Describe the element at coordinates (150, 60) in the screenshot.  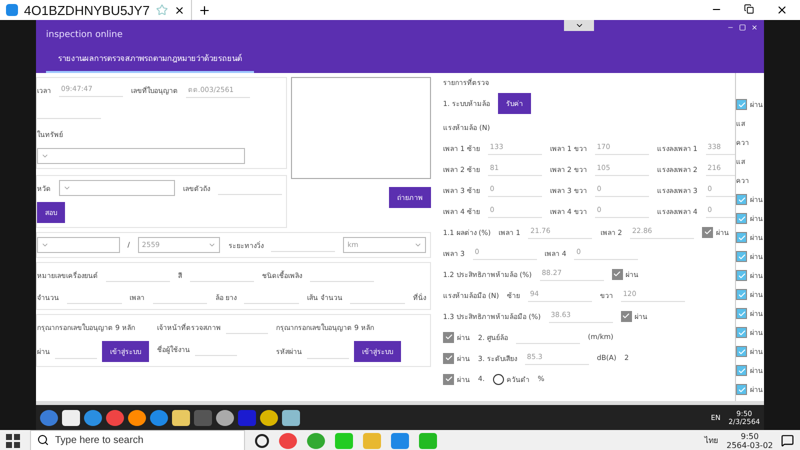
I see `tab: รายงานผลการตรวจสภาพรถตามกฎหมายว่าด้วยรถยนต์` at that location.